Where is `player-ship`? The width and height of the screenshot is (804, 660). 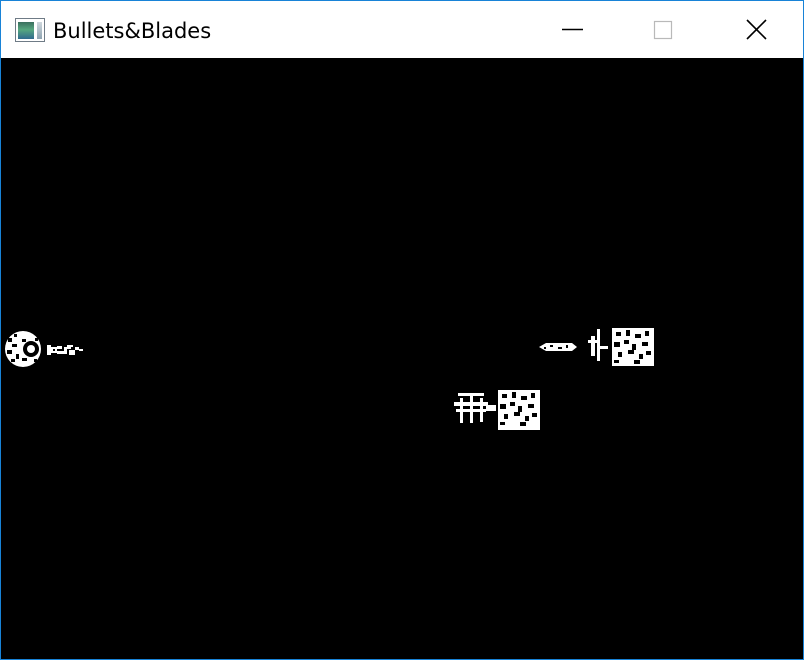 player-ship is located at coordinates (23, 349).